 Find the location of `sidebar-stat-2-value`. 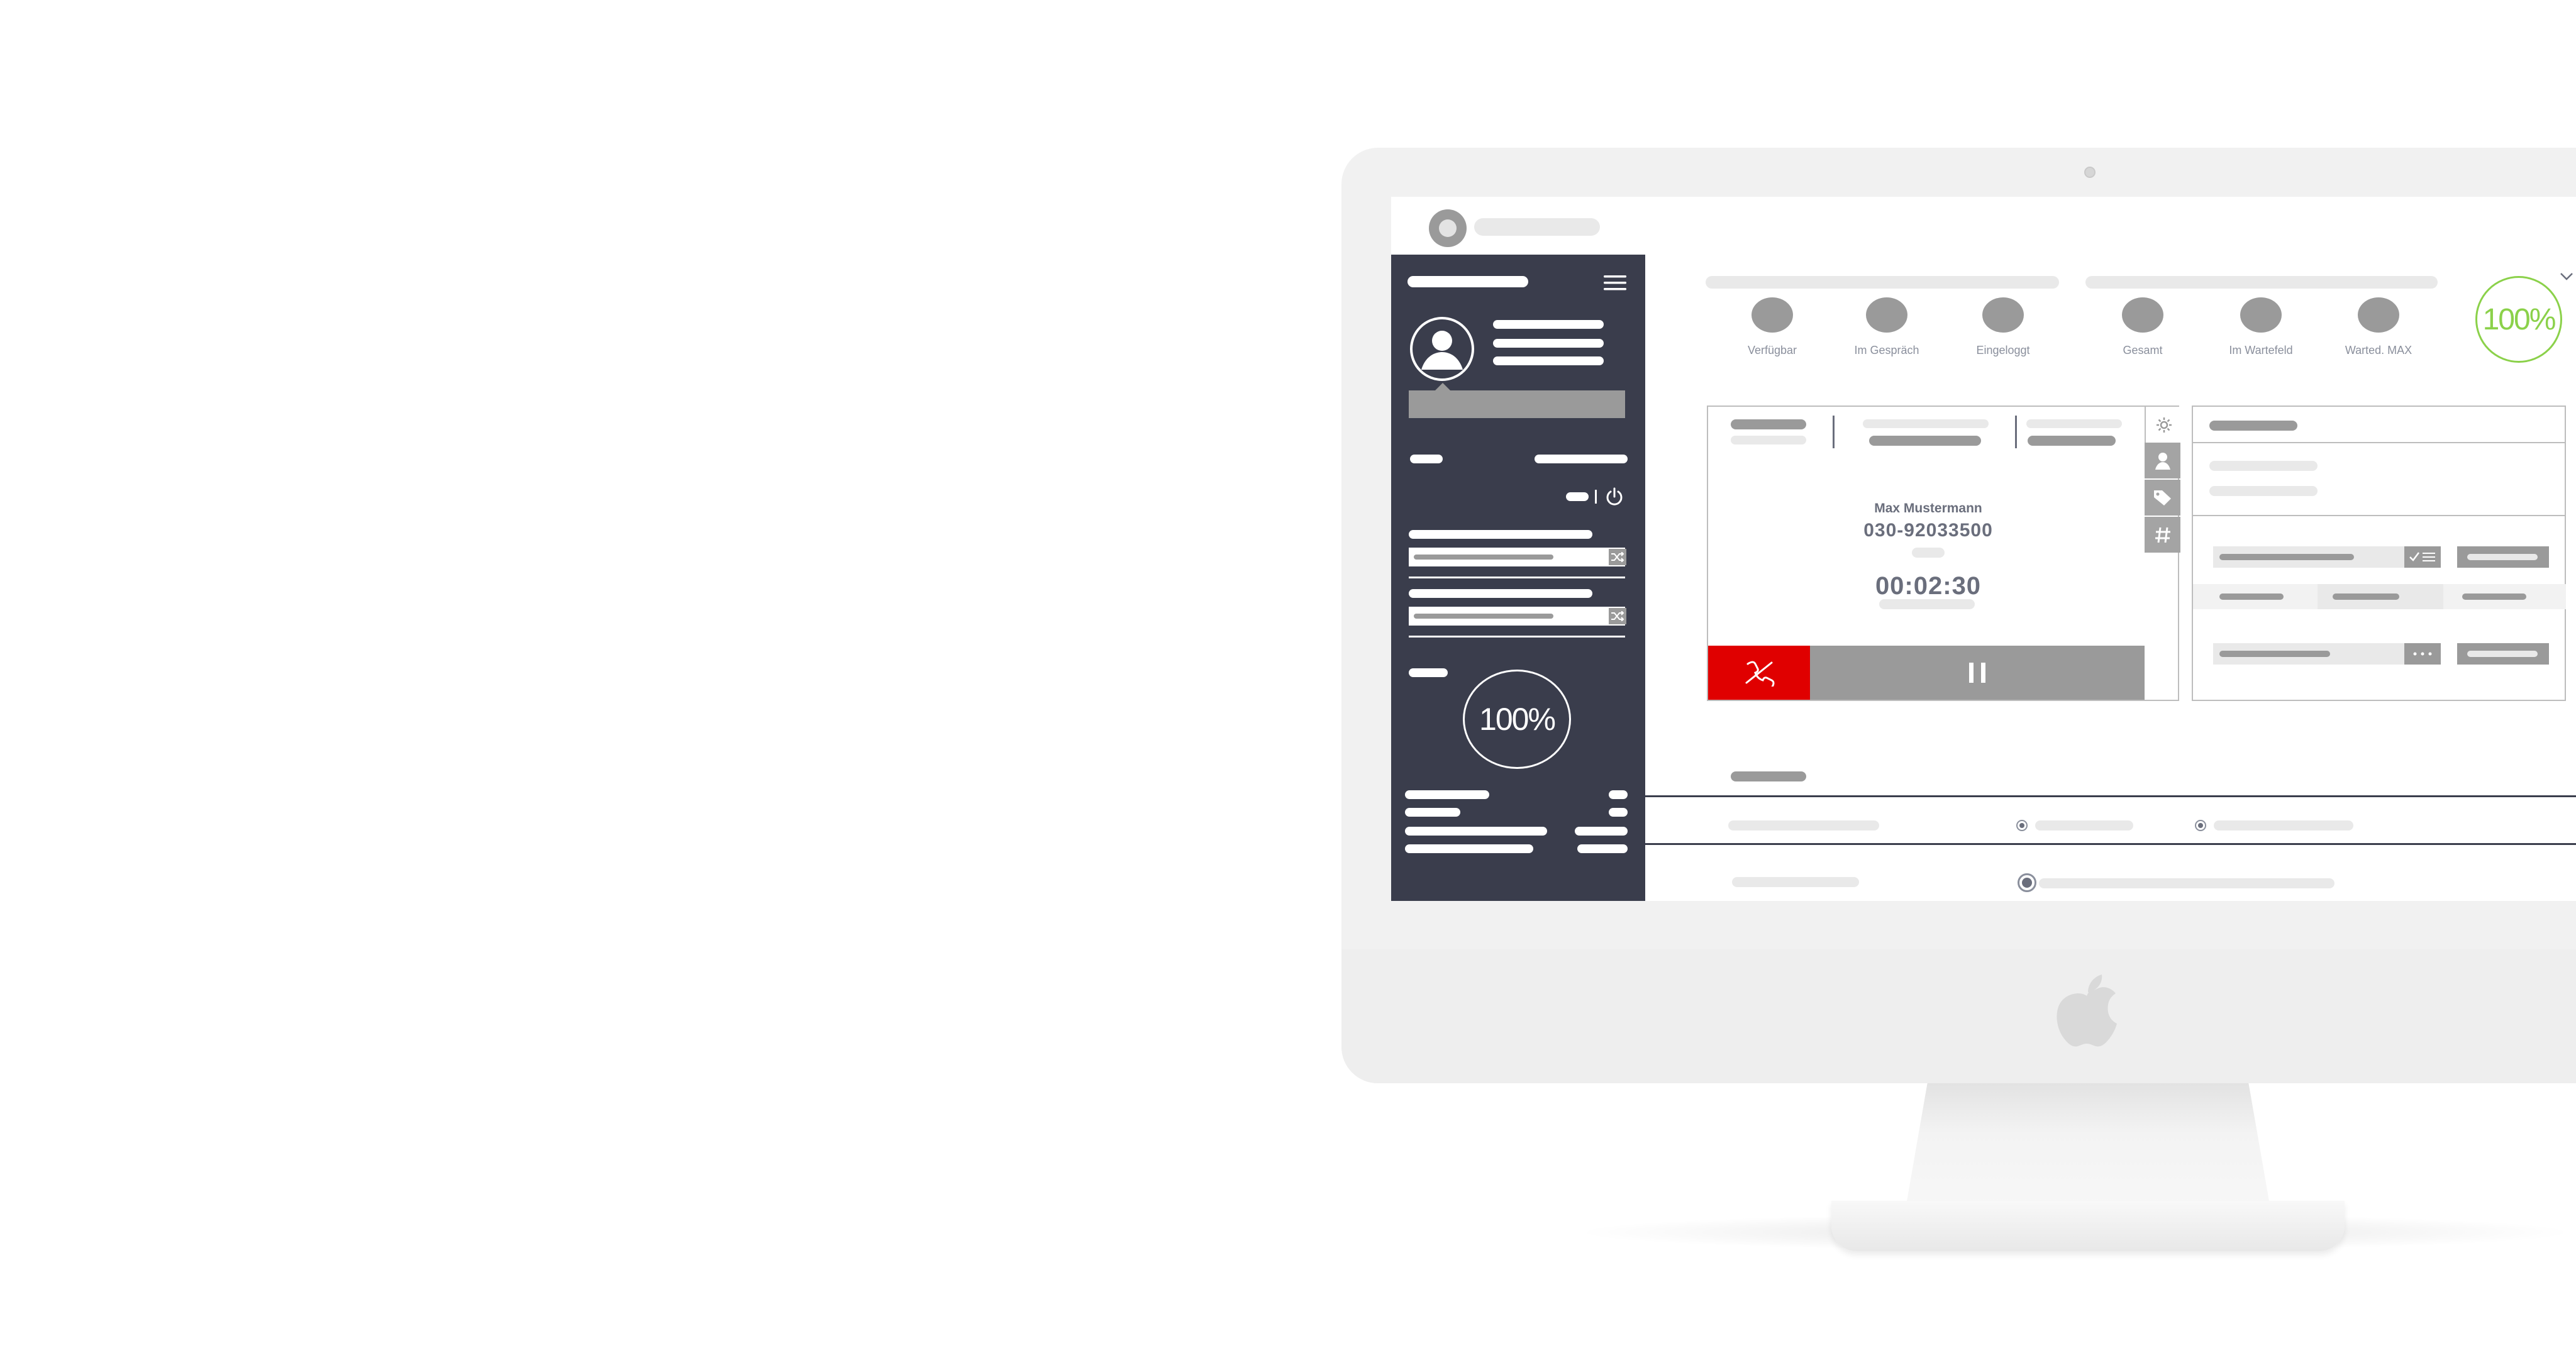

sidebar-stat-2-value is located at coordinates (1618, 812).